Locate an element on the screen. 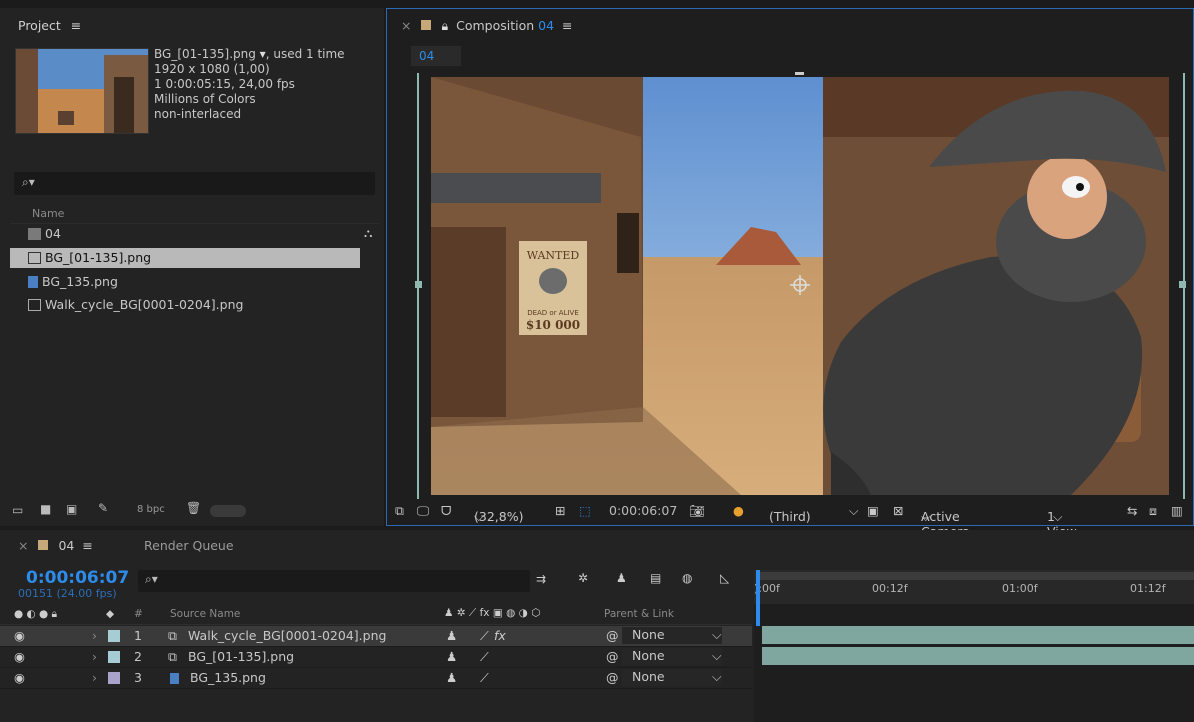 The width and height of the screenshot is (1194, 722). layer-name: BG_135.png is located at coordinates (228, 677).